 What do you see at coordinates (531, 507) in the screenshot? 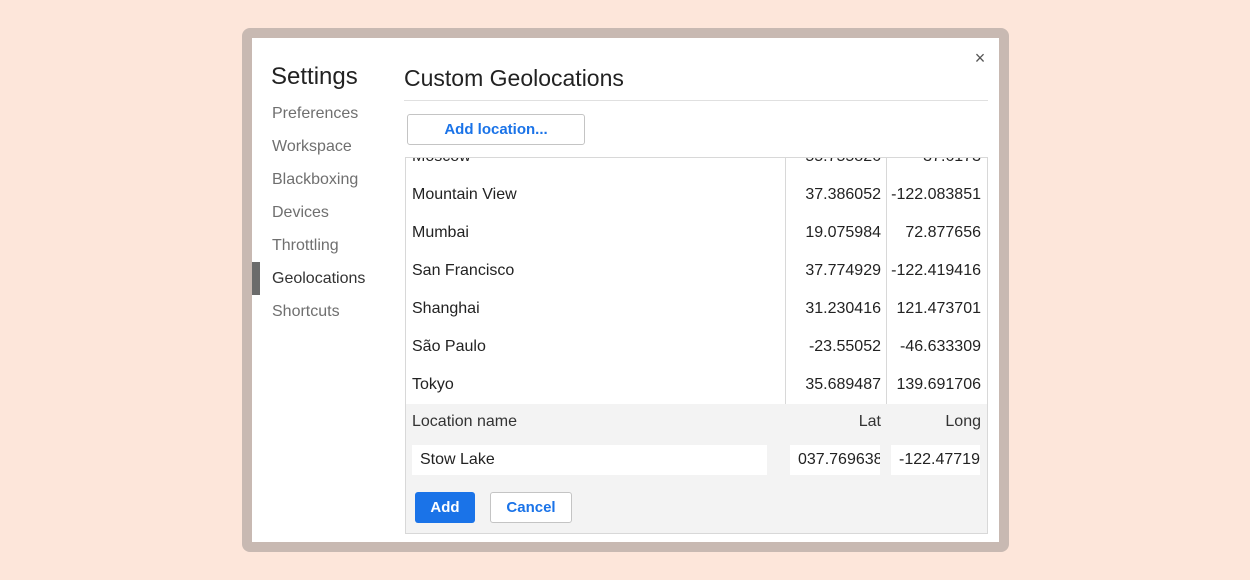
I see `cancel-button: Cancel` at bounding box center [531, 507].